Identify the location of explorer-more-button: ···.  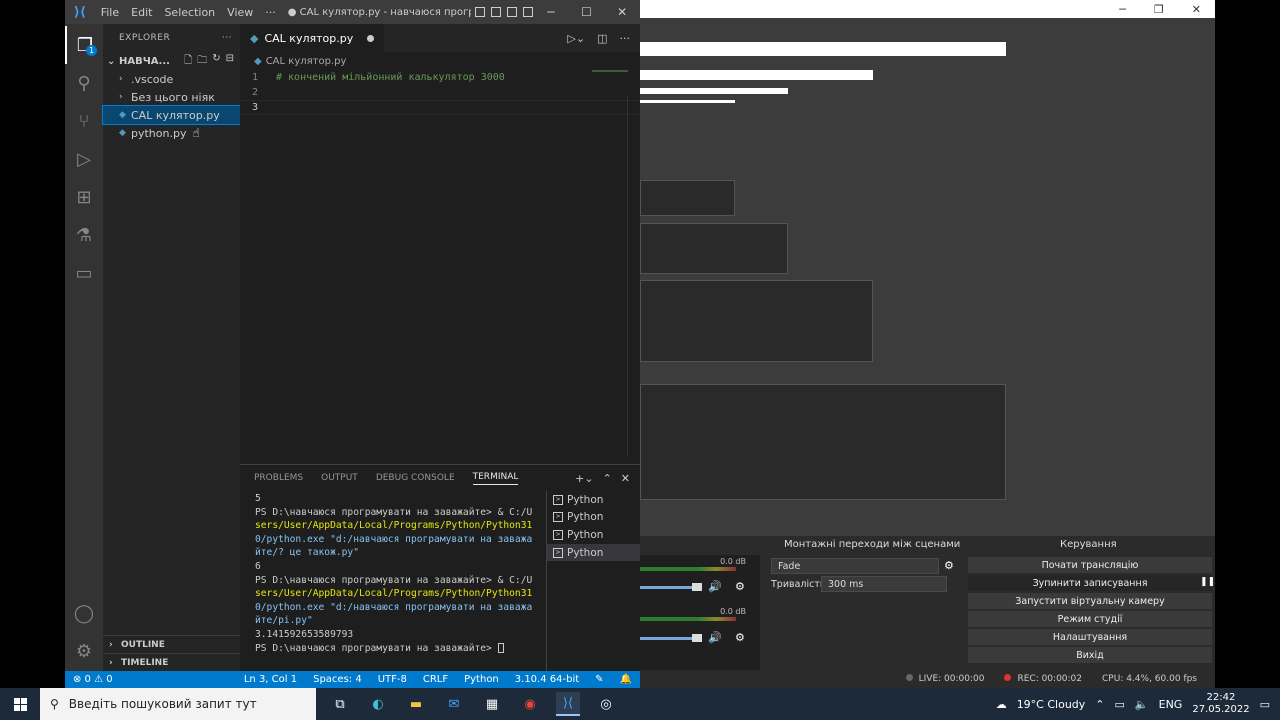
(227, 38).